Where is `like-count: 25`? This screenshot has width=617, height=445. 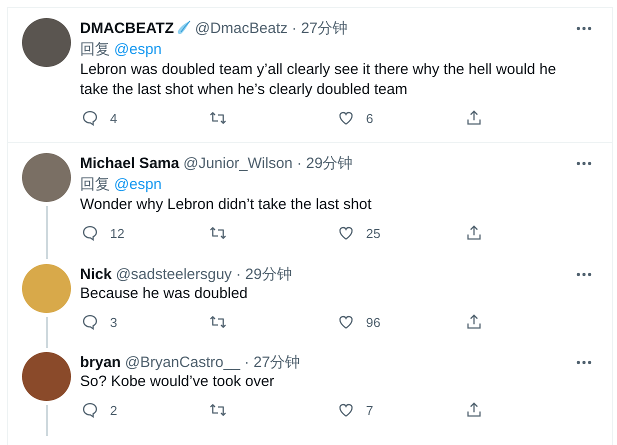 like-count: 25 is located at coordinates (373, 233).